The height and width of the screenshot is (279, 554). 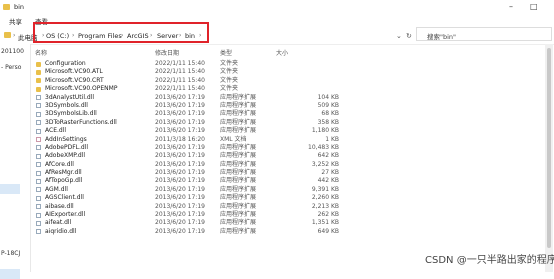 What do you see at coordinates (10, 253) in the screenshot?
I see `nav-item: P-18CJ` at bounding box center [10, 253].